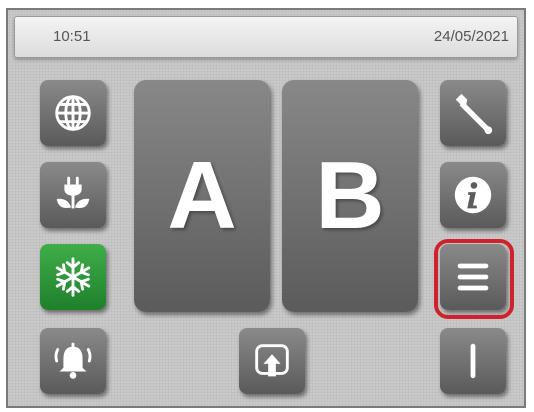 Image resolution: width=534 pixels, height=412 pixels. I want to click on zone-a-label: A, so click(202, 195).